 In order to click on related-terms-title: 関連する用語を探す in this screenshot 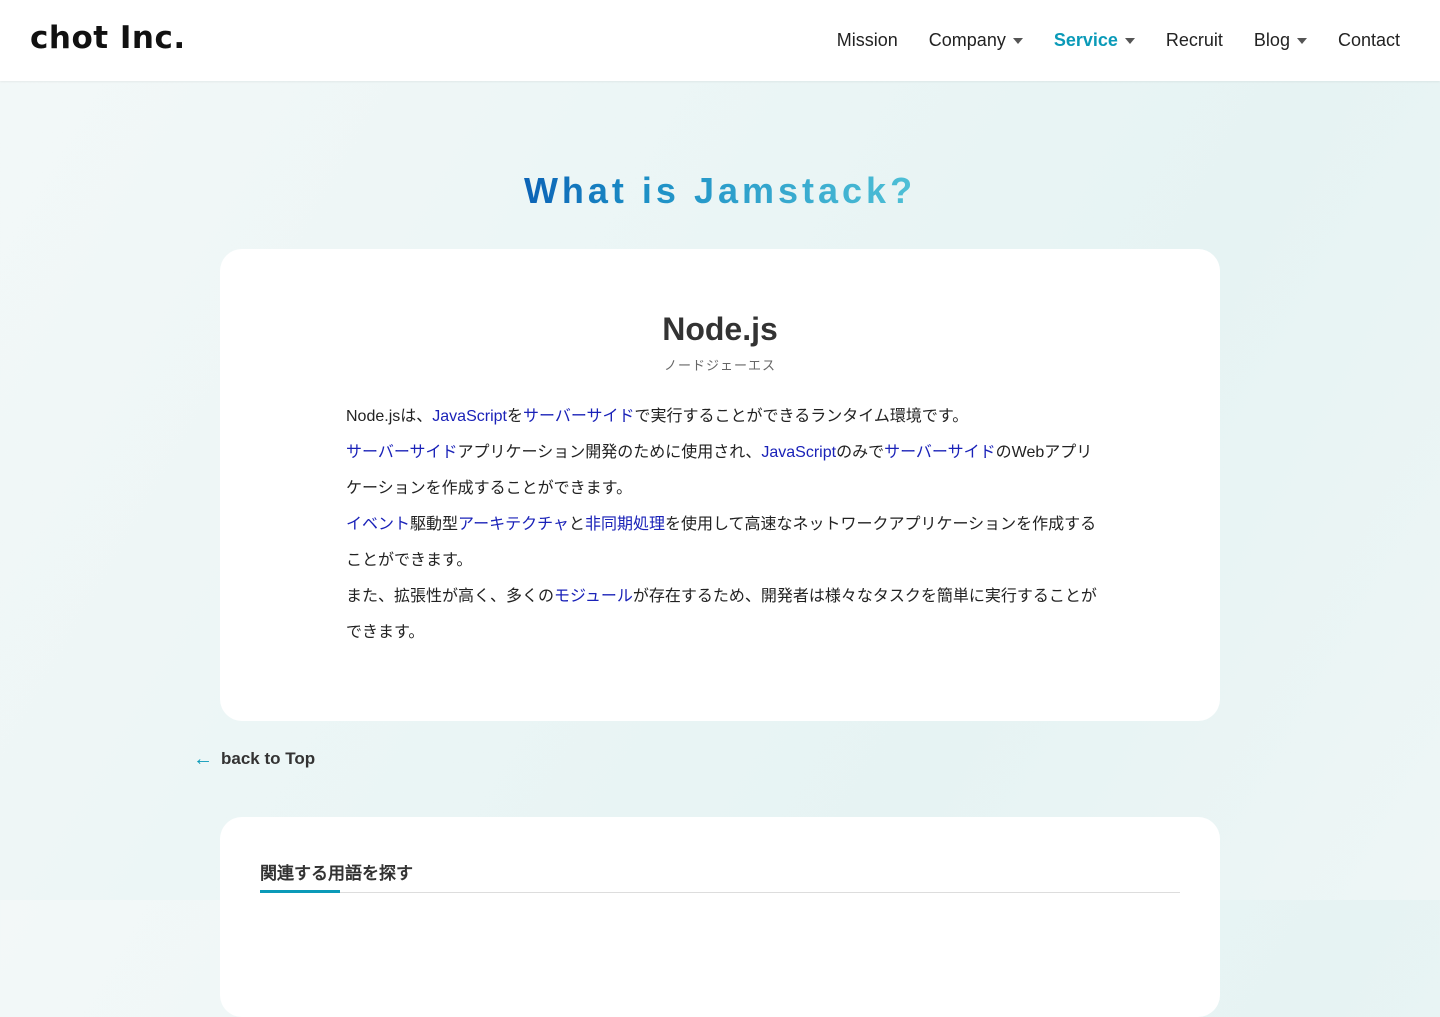, I will do `click(336, 873)`.